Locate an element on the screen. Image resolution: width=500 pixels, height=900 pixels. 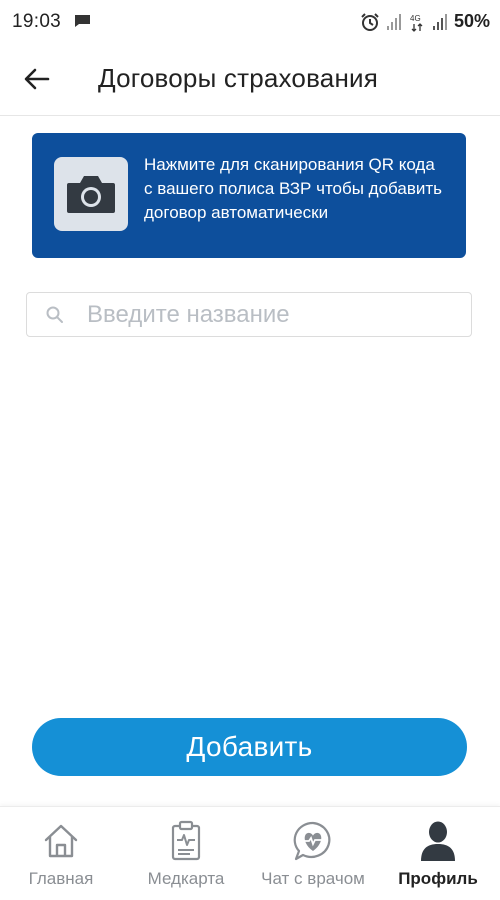
arrow-left-icon is located at coordinates (37, 79).